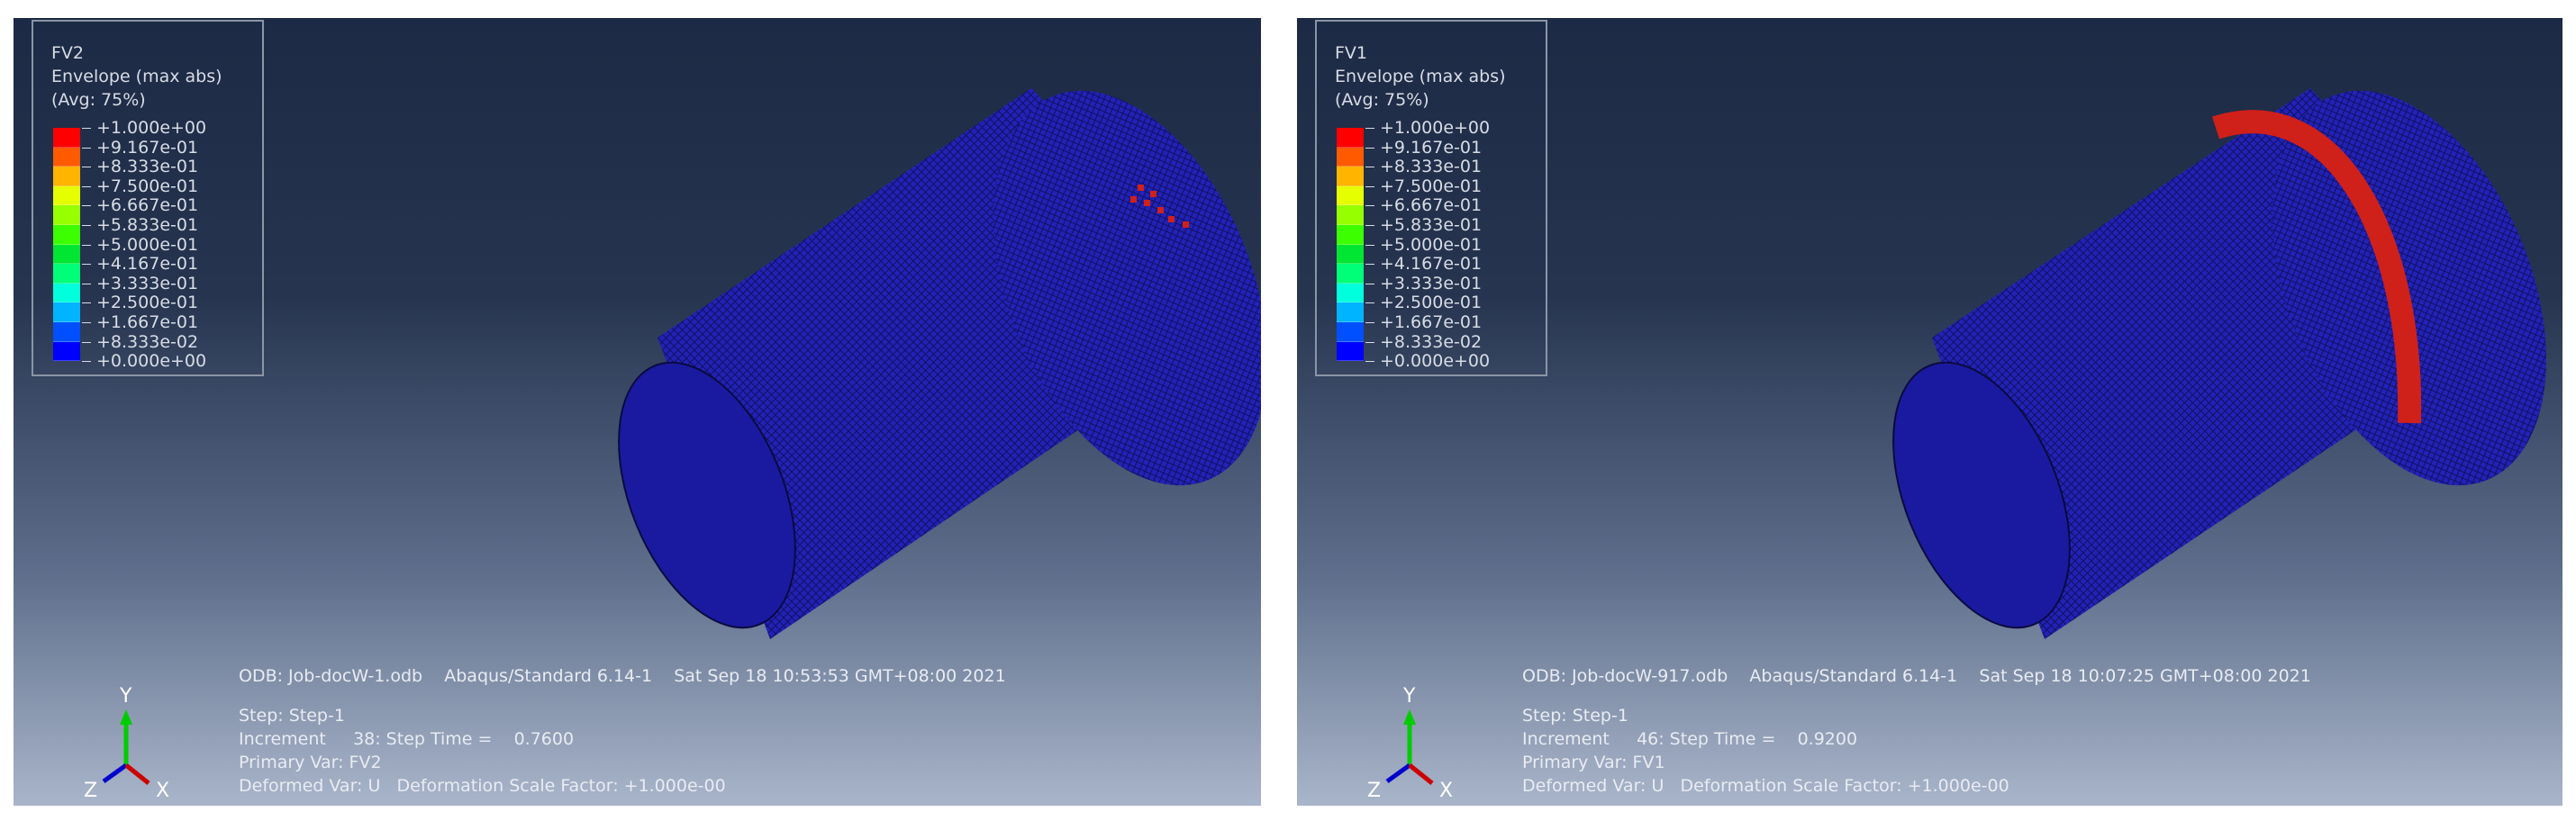  I want to click on primary-var: Primary Var: FV2, so click(311, 763).